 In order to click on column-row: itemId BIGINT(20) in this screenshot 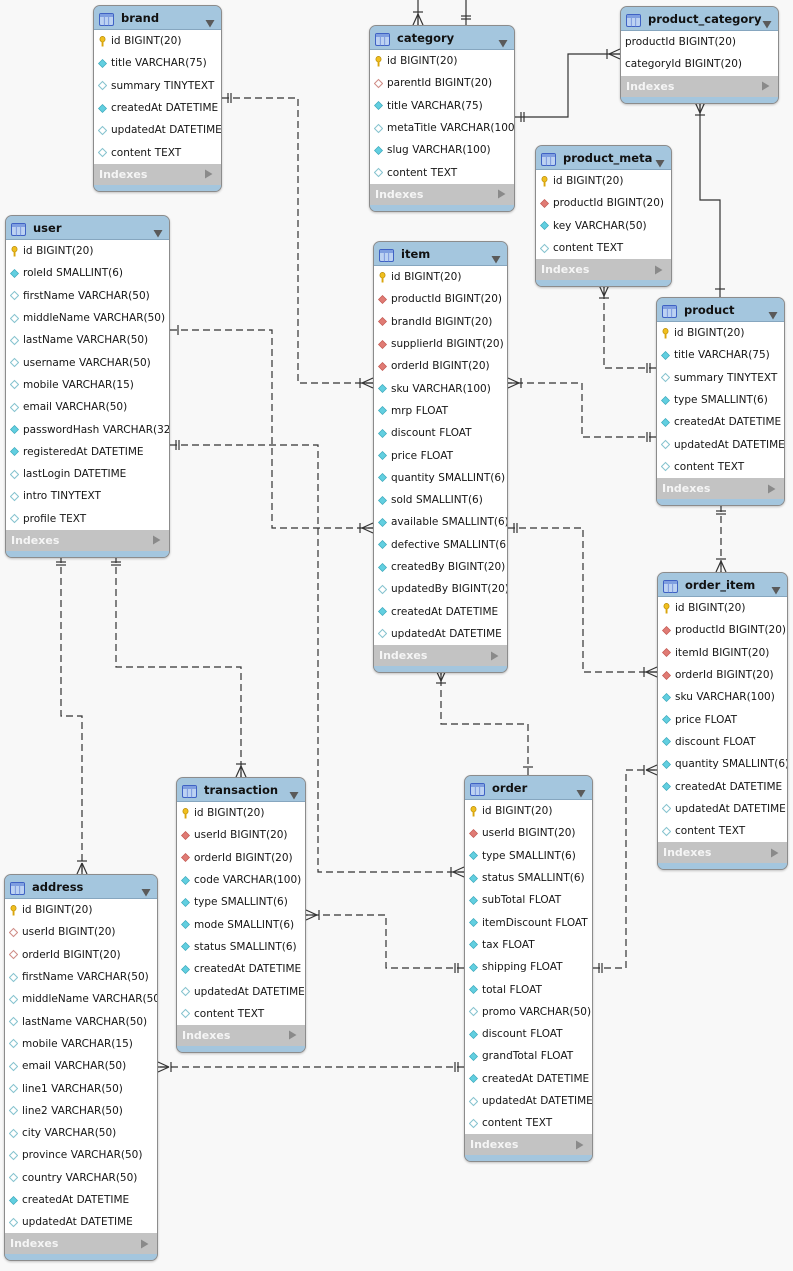, I will do `click(722, 653)`.